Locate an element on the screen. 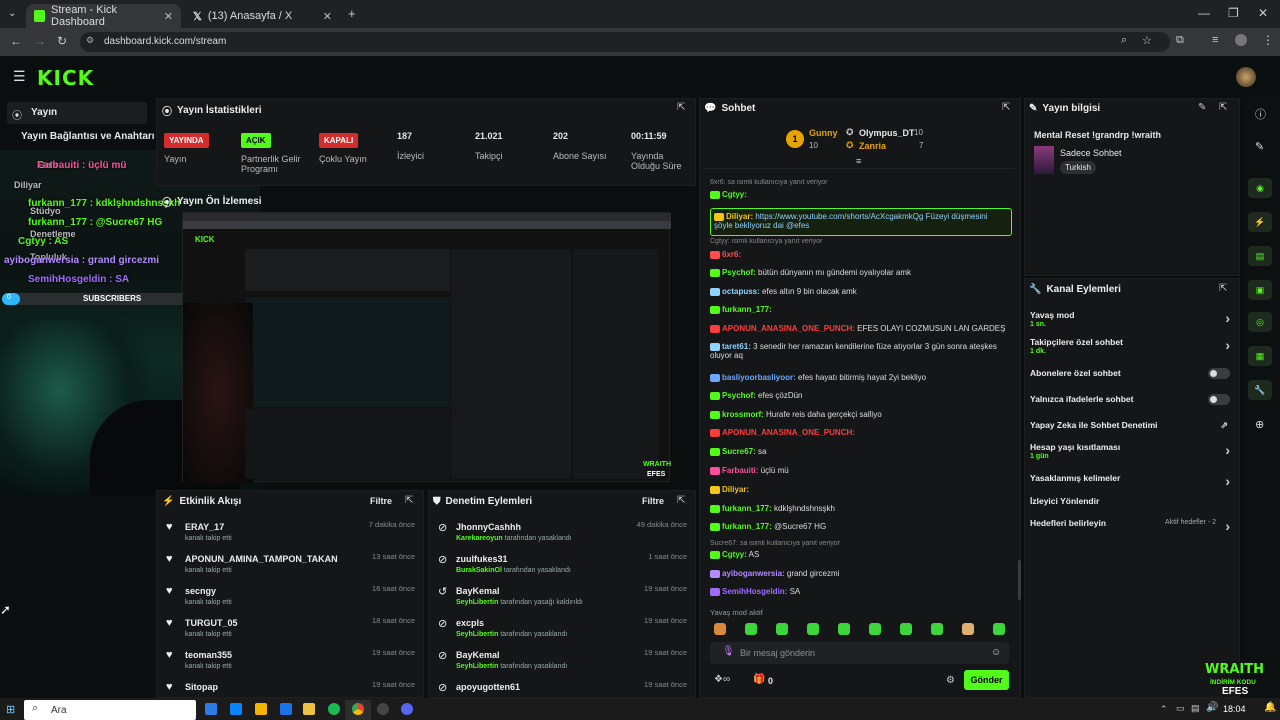  media-icon: ≡ is located at coordinates (1215, 40).